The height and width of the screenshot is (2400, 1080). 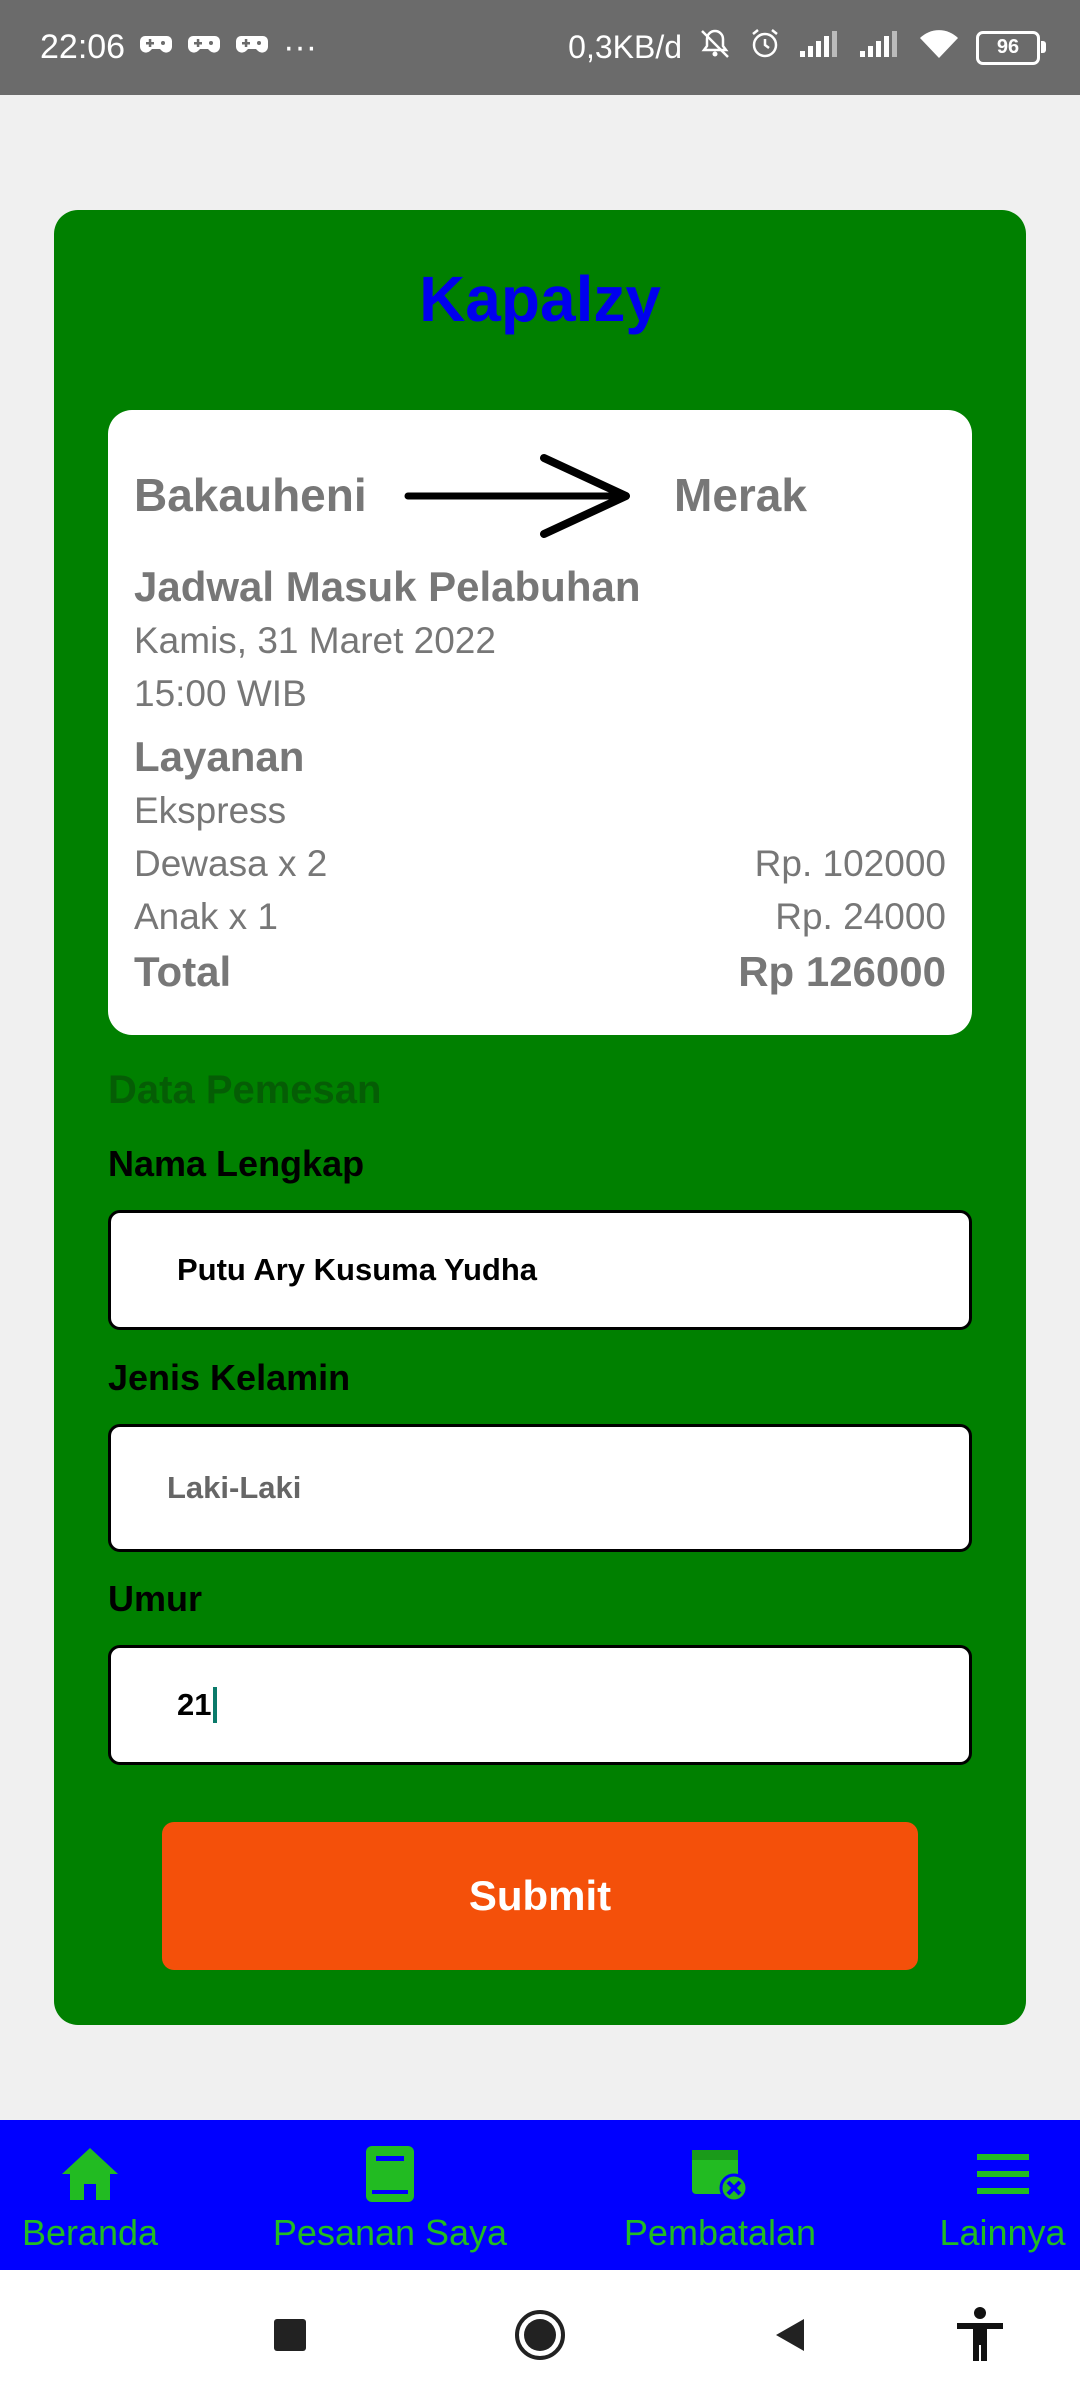 I want to click on nav-item-pesanan-saya: Pesanan Saya, so click(x=390, y=2195).